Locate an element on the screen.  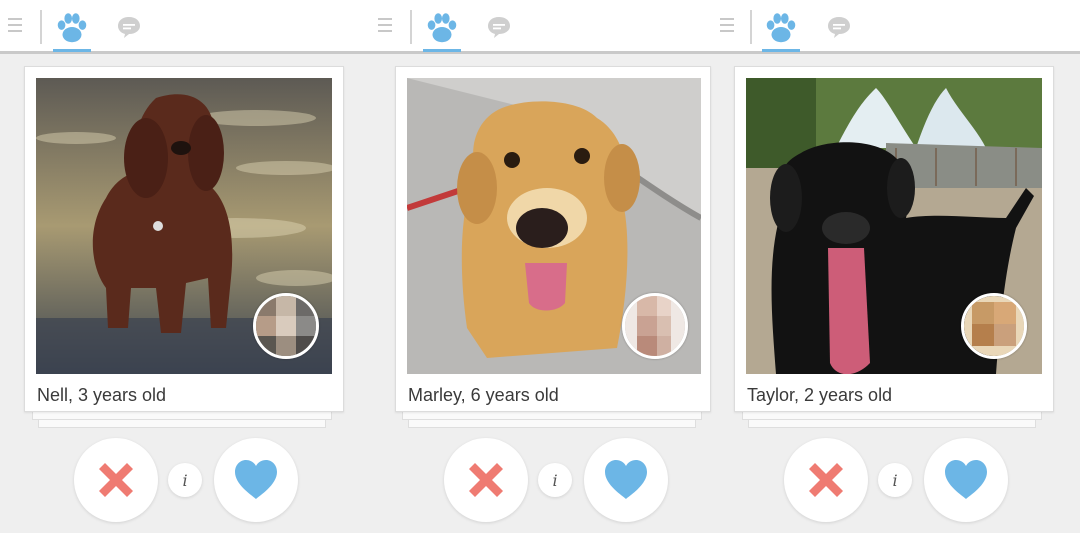
profile-caption: Marley, 6 years old is located at coordinates (483, 395).